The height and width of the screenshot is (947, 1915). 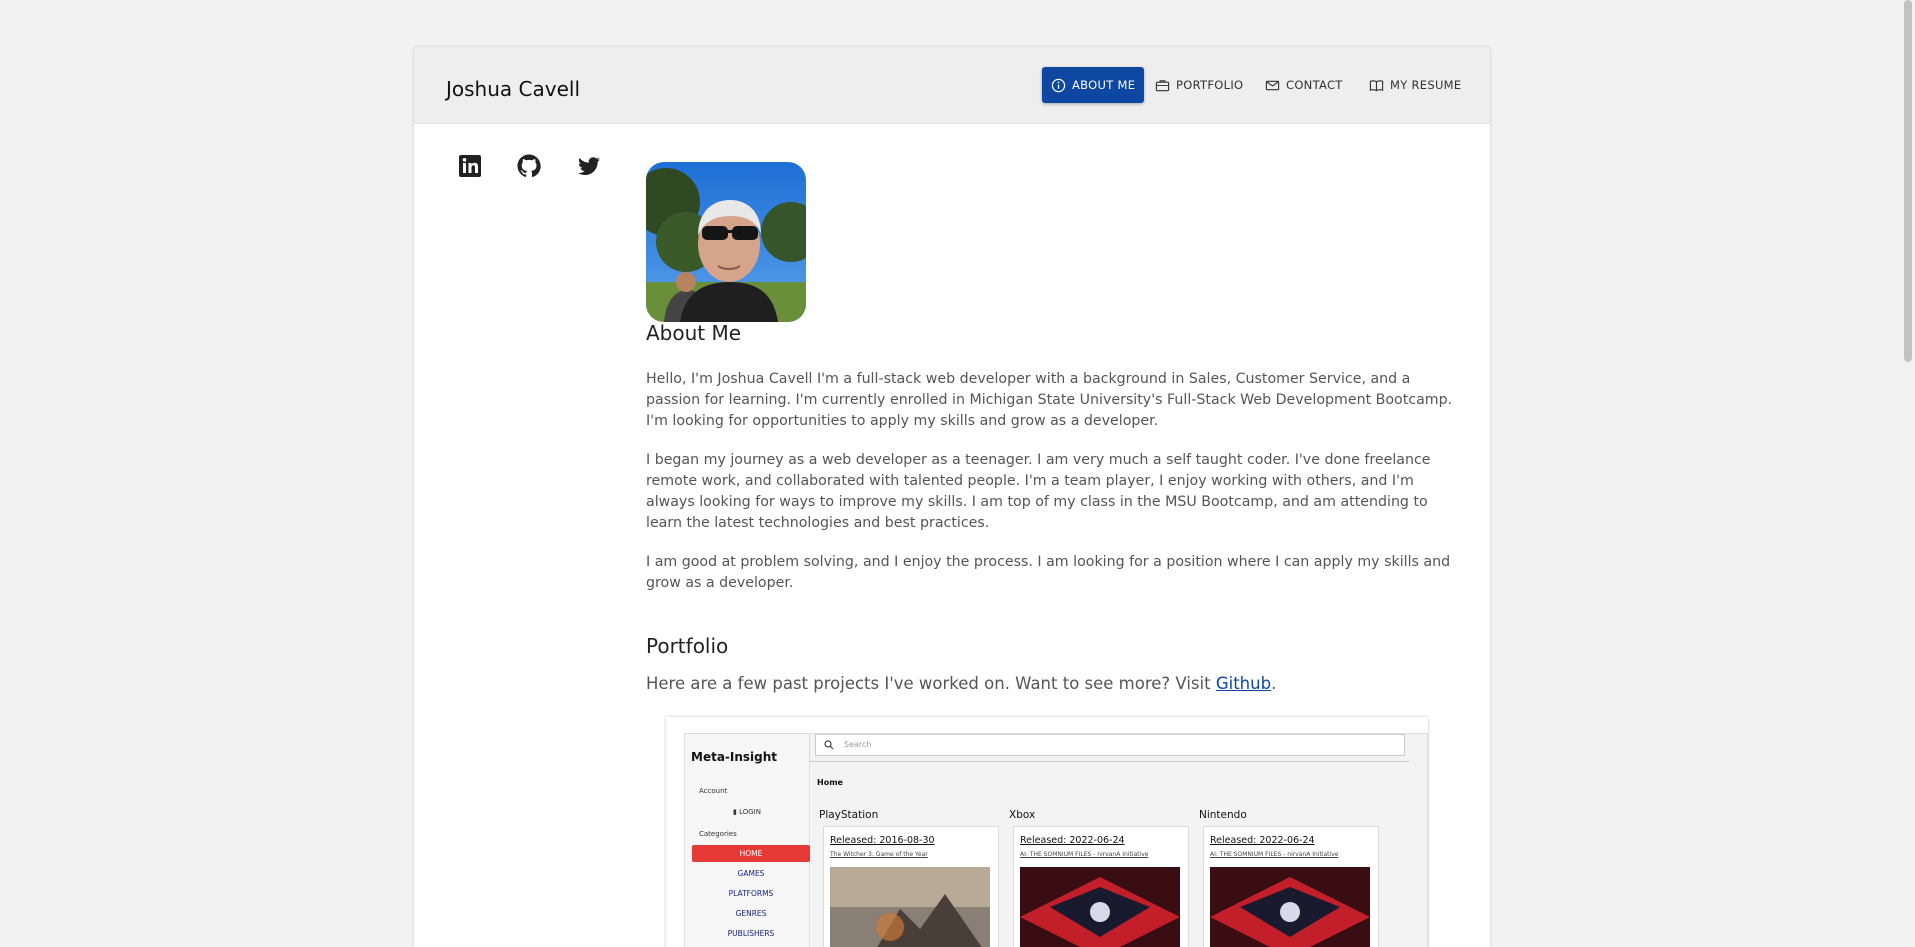 I want to click on preview-search-placeholder: Search, so click(x=858, y=744).